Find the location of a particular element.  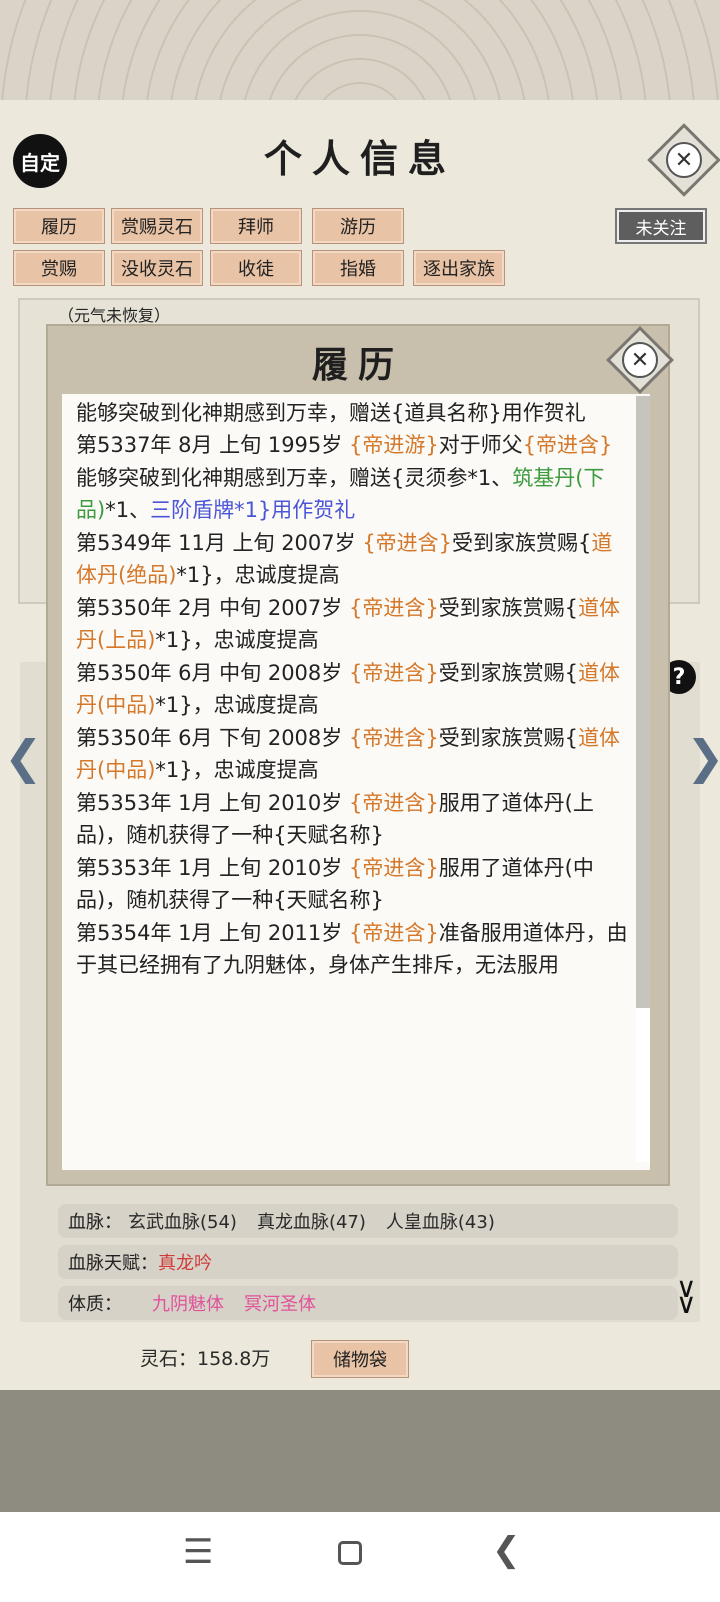

history-entry-text: 第5354年 1月 上旬 2011岁 is located at coordinates (212, 932).